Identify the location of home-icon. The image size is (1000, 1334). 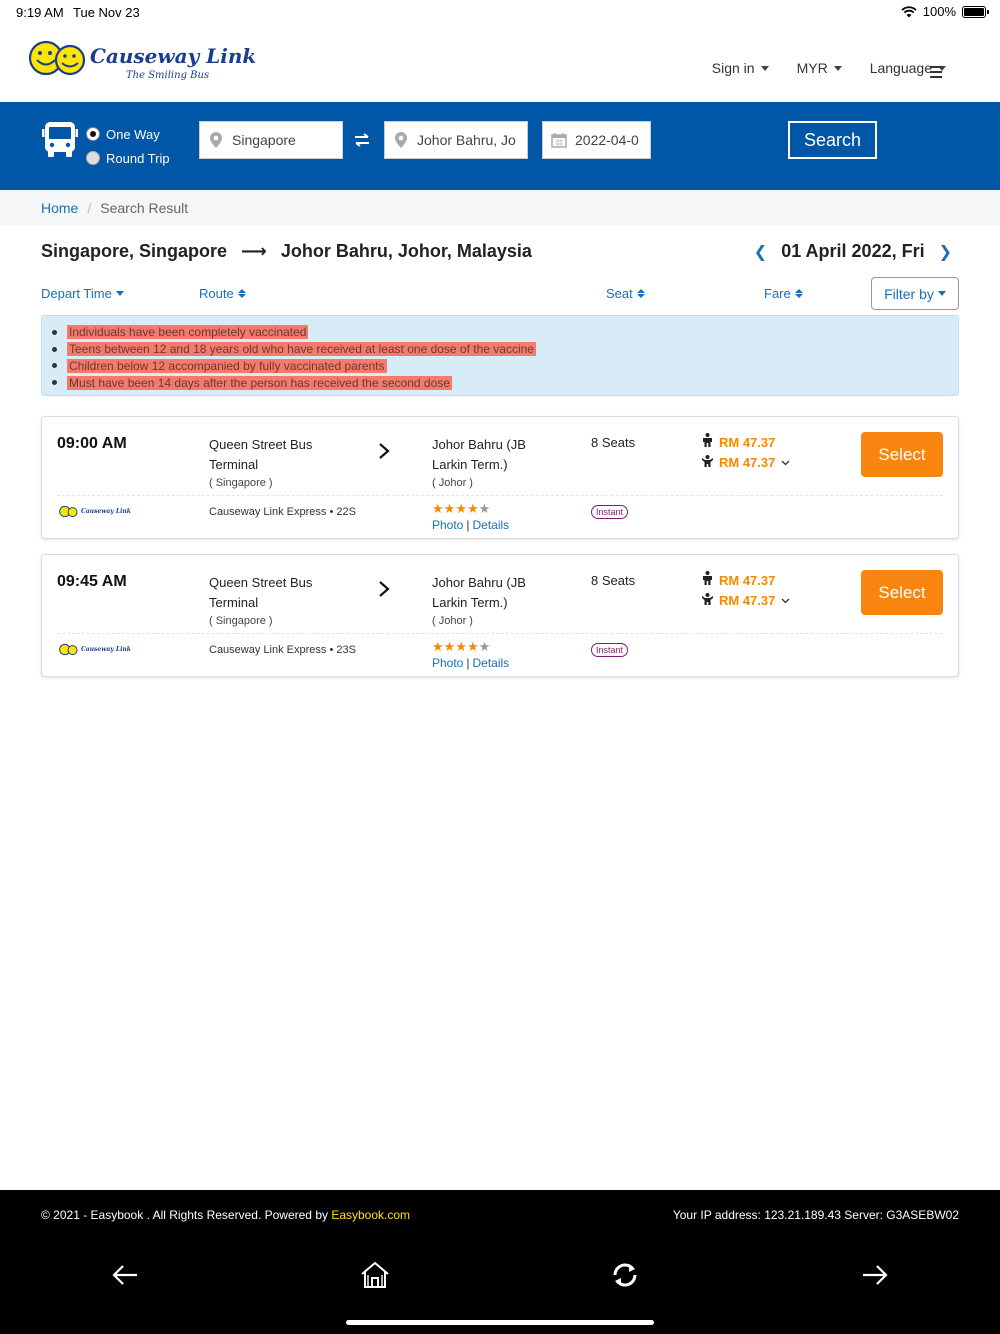
(375, 1275).